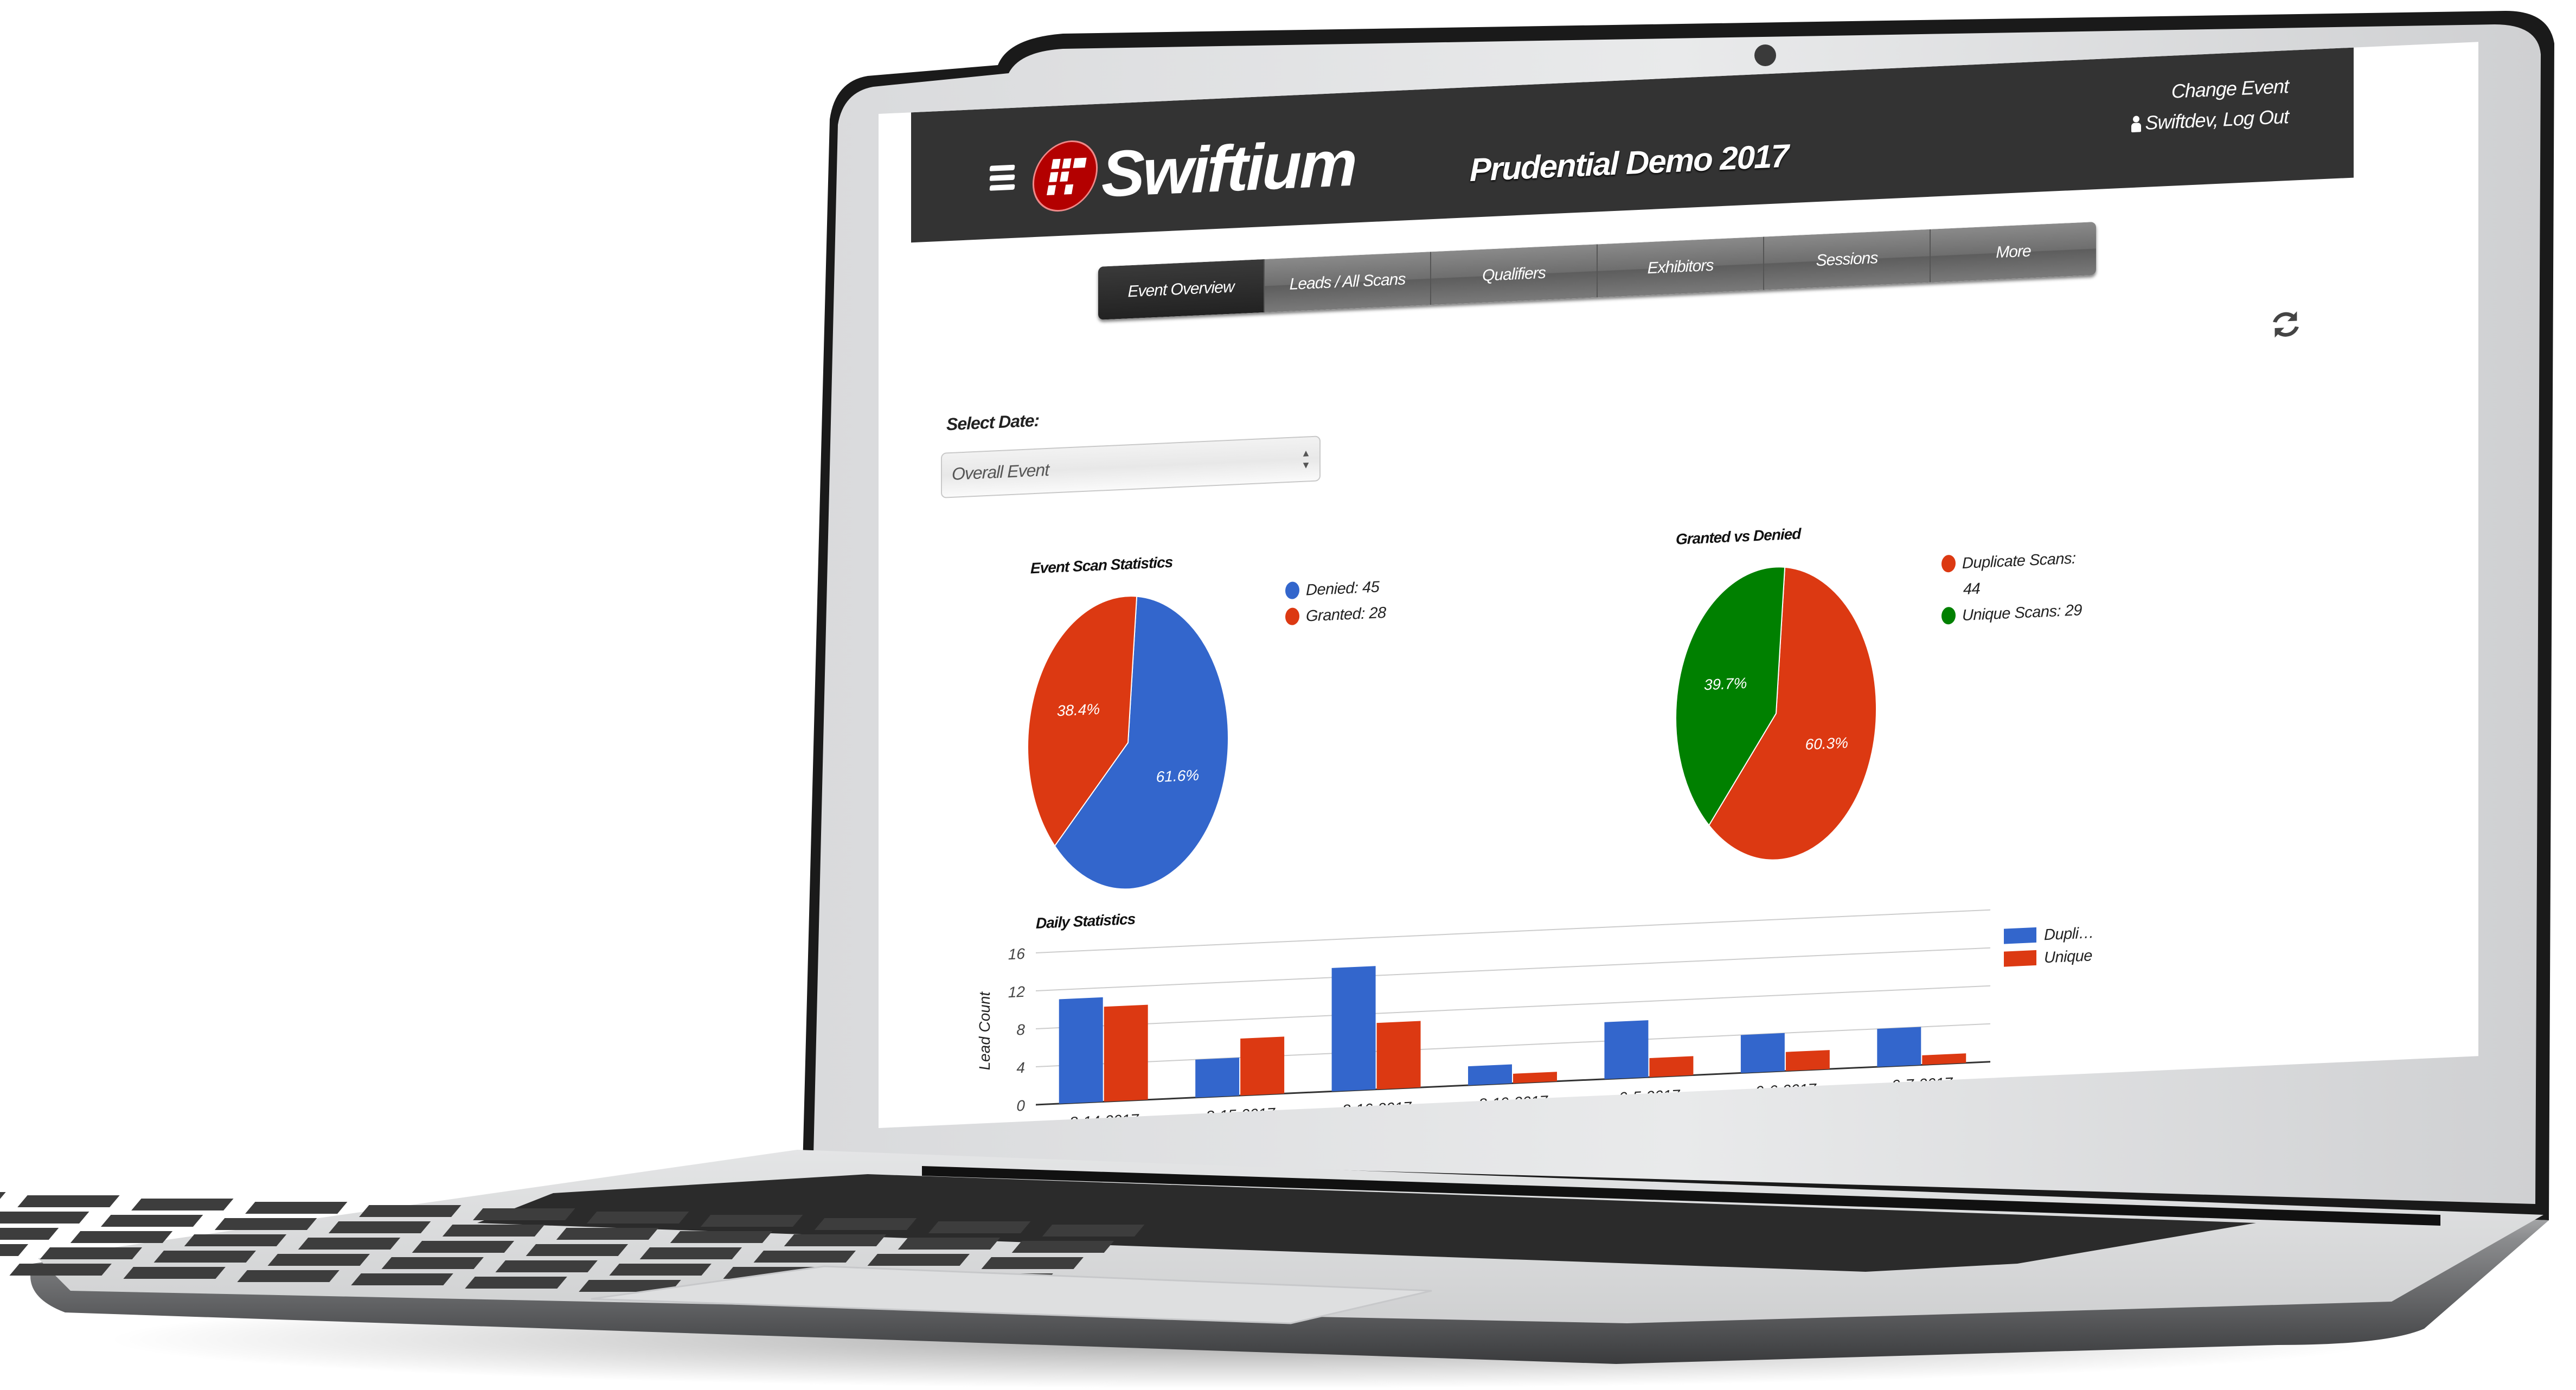 This screenshot has width=2576, height=1390. I want to click on legend-item-unique-bar: Unique, so click(2049, 957).